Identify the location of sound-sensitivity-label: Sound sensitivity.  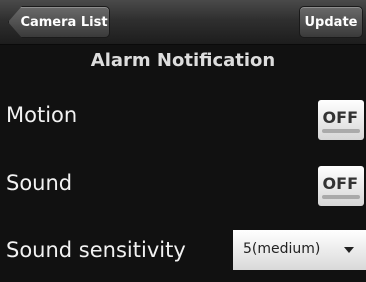
(96, 250).